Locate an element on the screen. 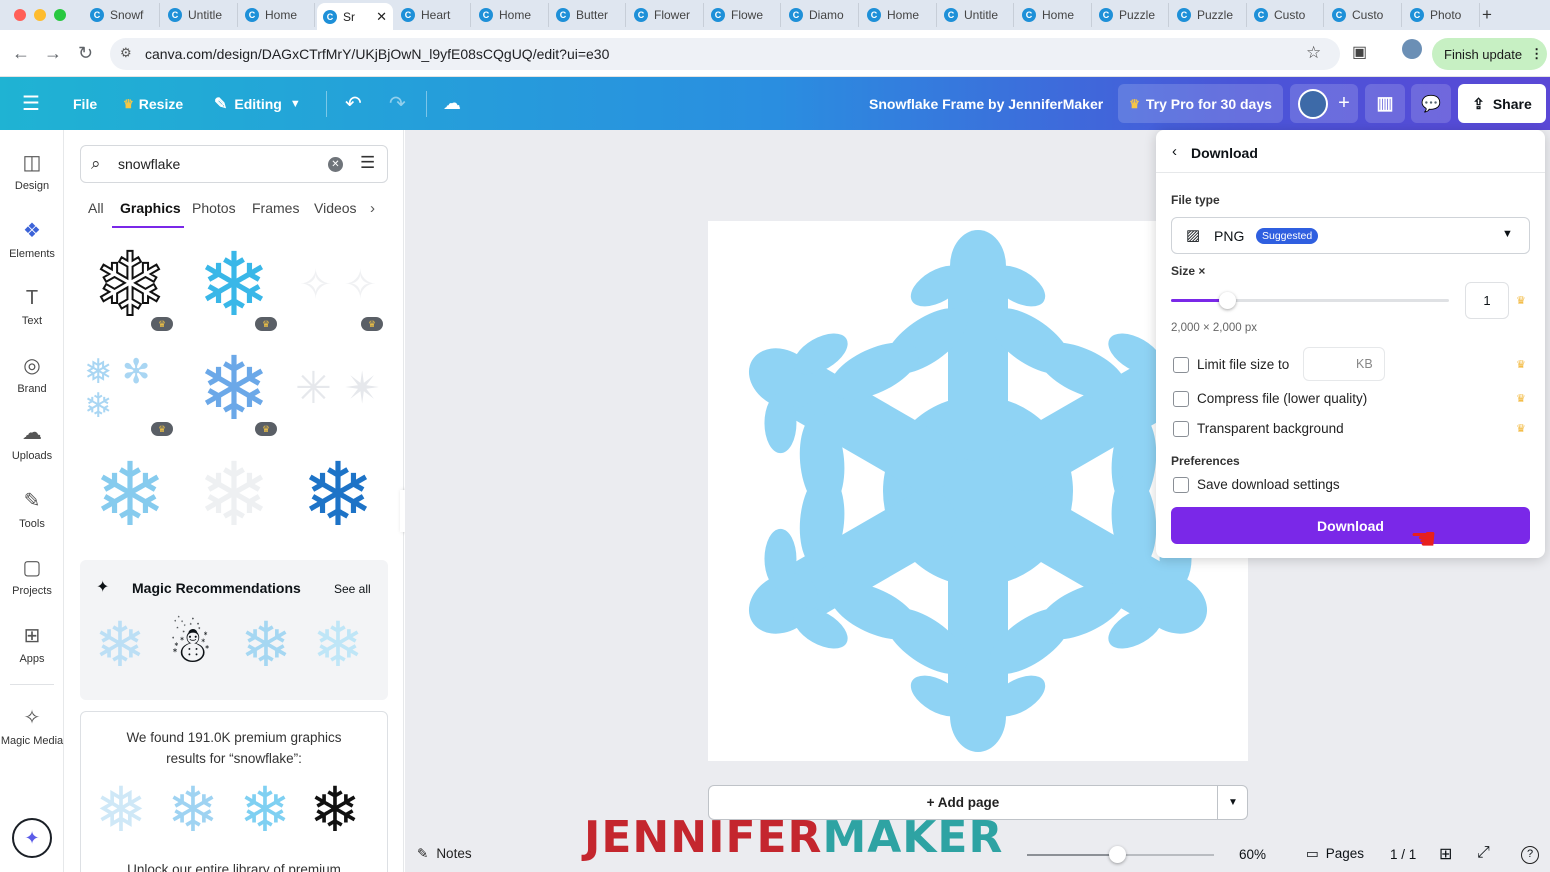 This screenshot has height=872, width=1550. finish-update-button: Finish update ⋮ is located at coordinates (1489, 54).